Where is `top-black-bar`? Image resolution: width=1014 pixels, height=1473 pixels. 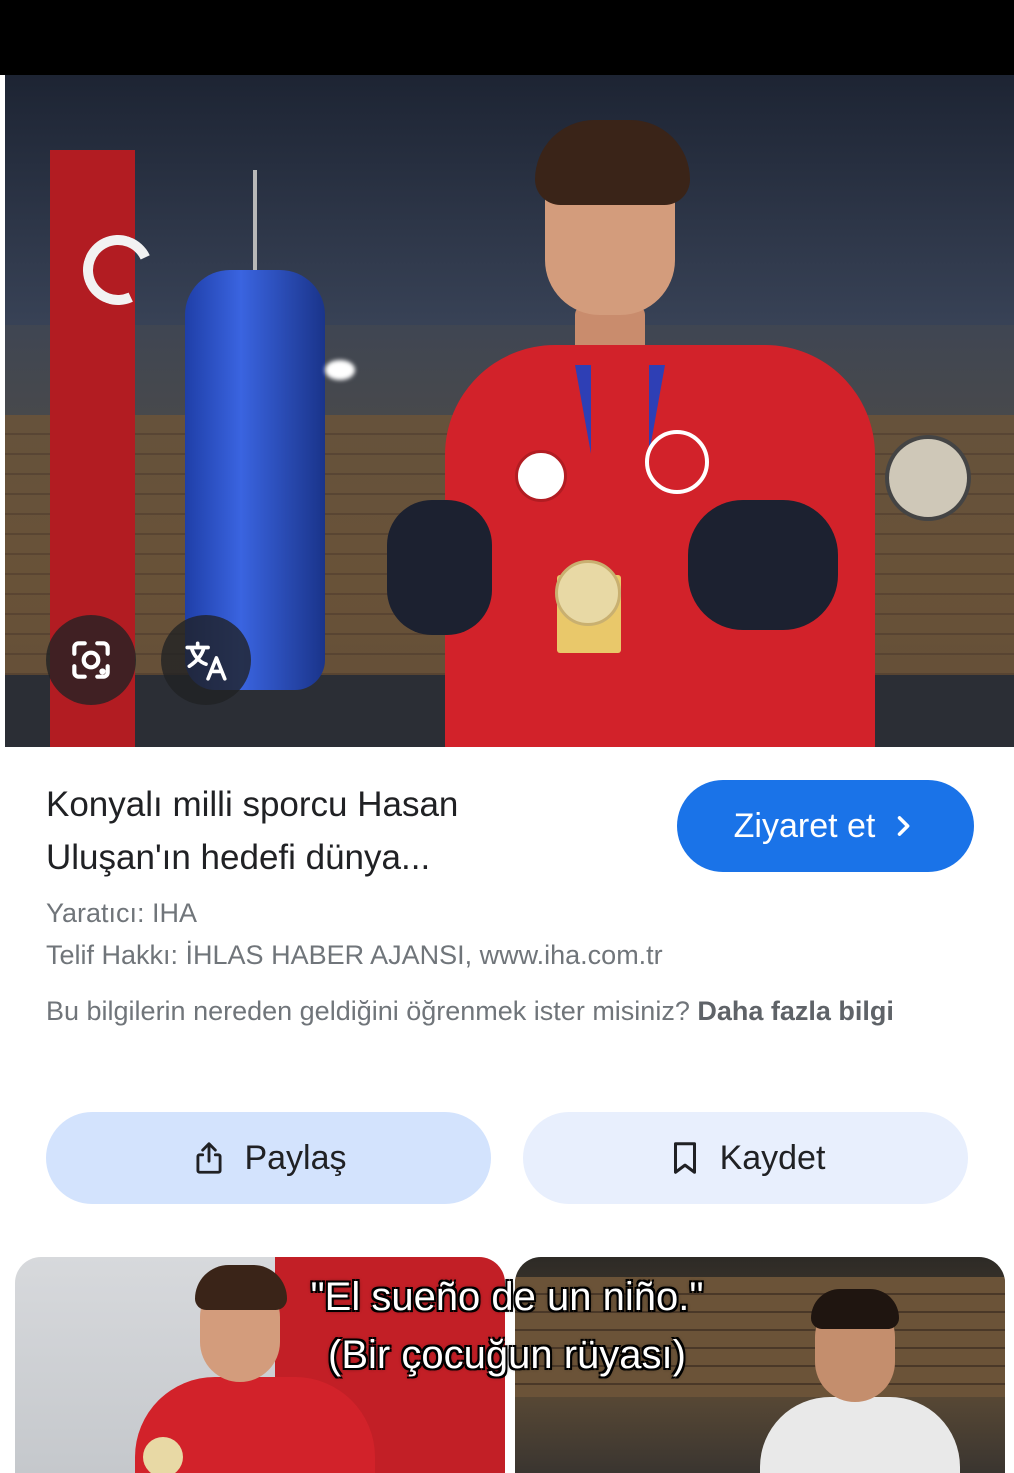 top-black-bar is located at coordinates (507, 37).